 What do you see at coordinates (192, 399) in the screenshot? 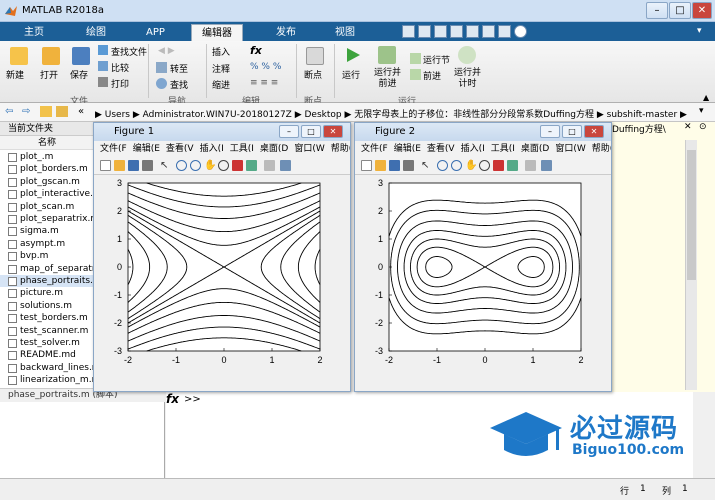
I see `command-prompt: >>` at bounding box center [192, 399].